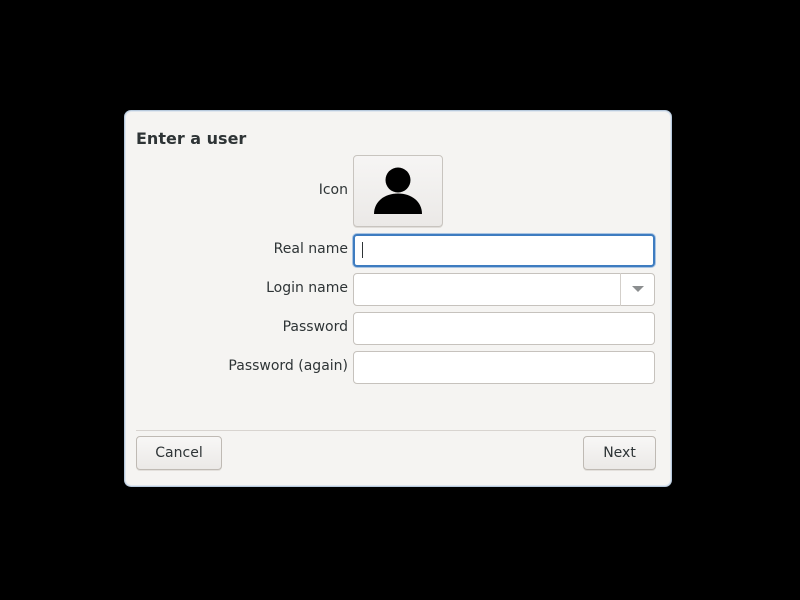 The height and width of the screenshot is (600, 800). Describe the element at coordinates (315, 327) in the screenshot. I see `password-label: Password` at that location.